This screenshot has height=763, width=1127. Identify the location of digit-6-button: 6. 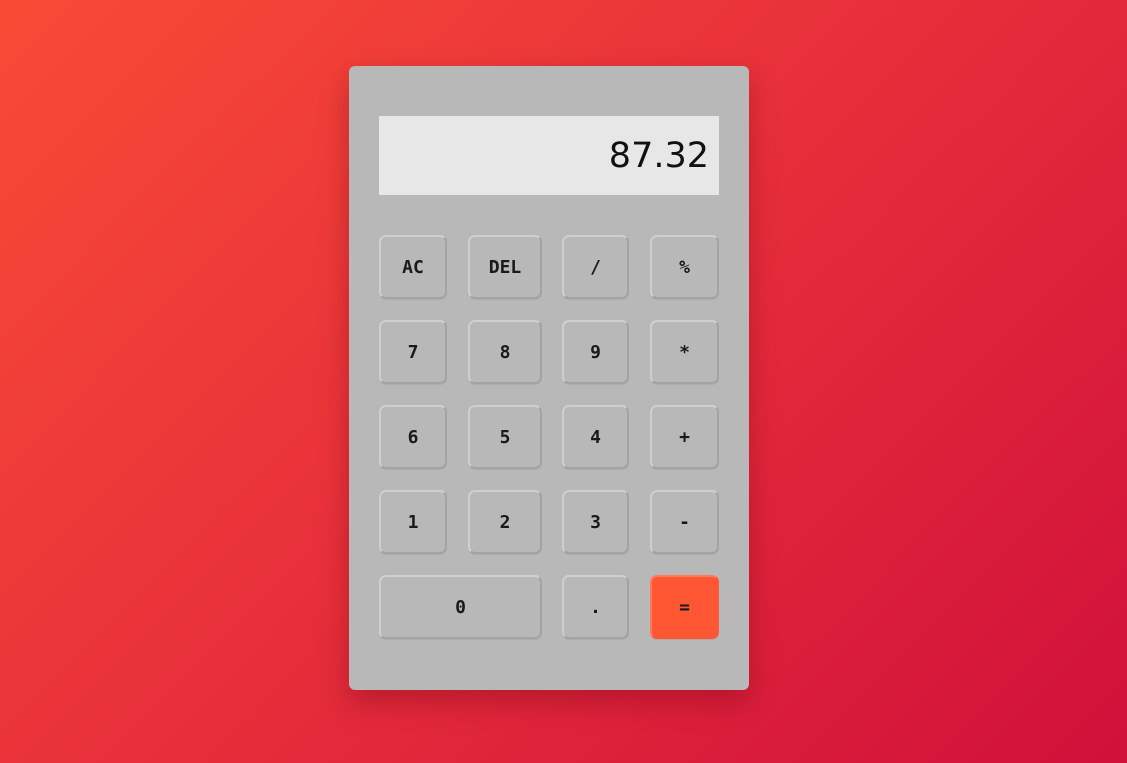
(413, 437).